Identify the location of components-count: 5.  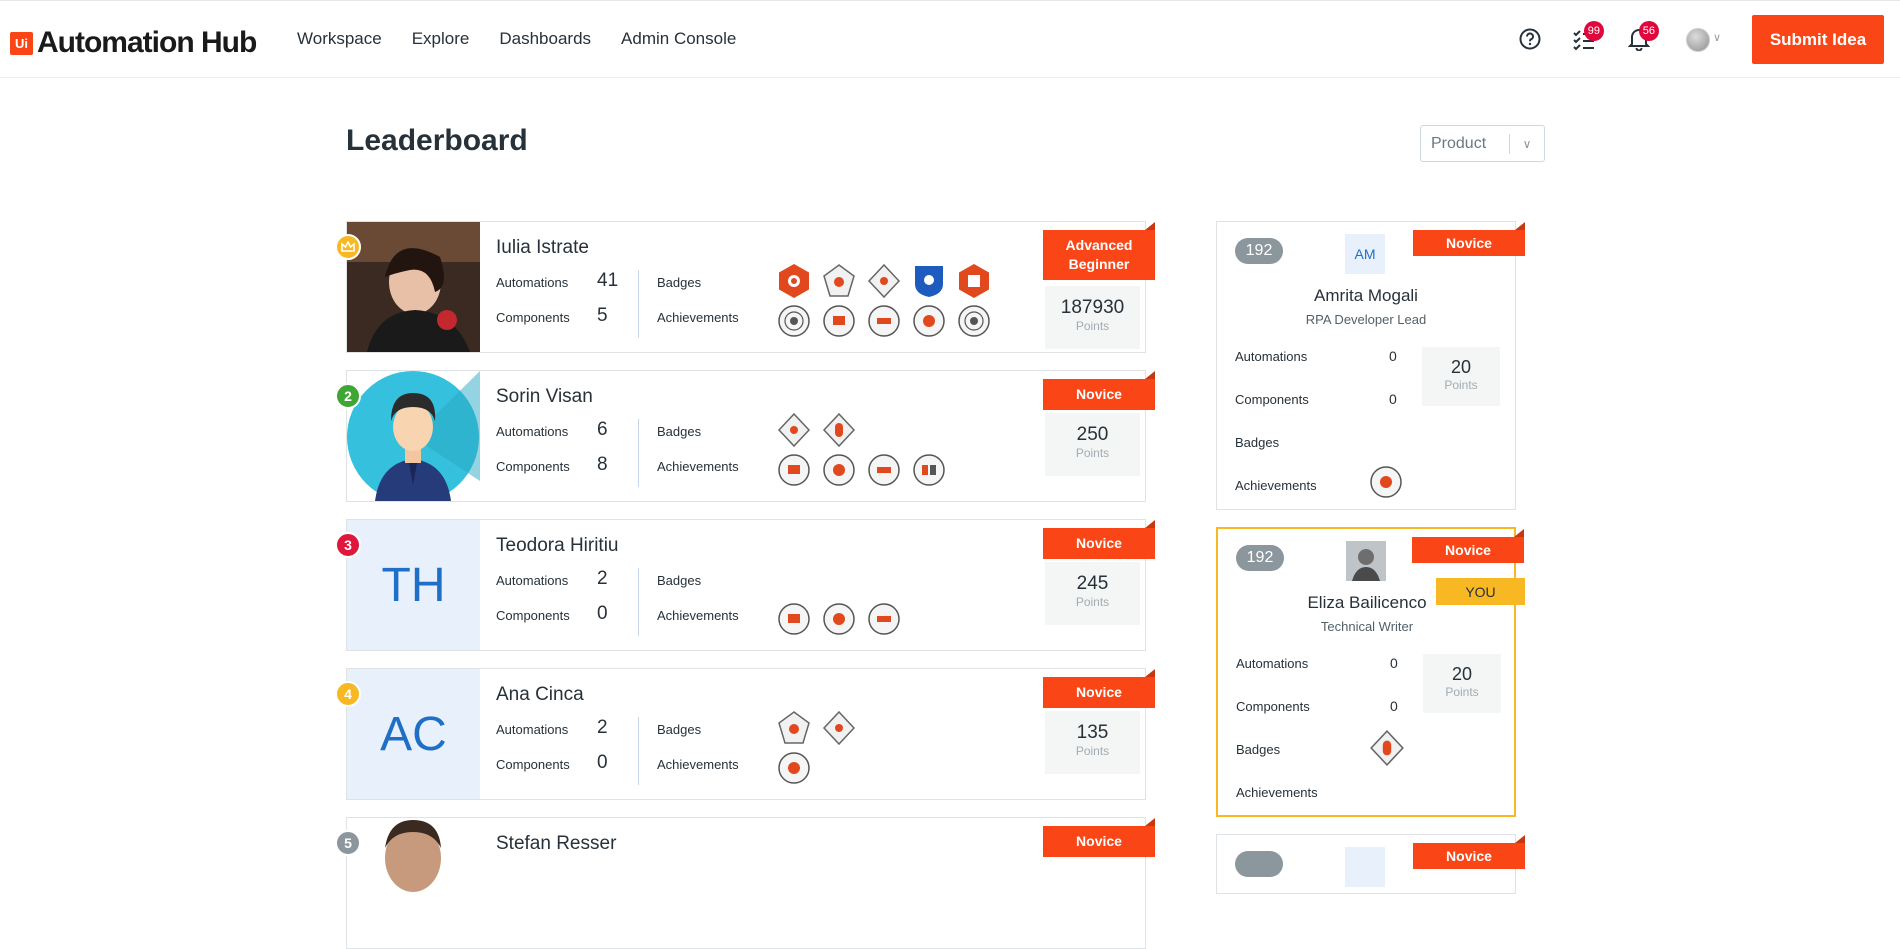
(602, 315).